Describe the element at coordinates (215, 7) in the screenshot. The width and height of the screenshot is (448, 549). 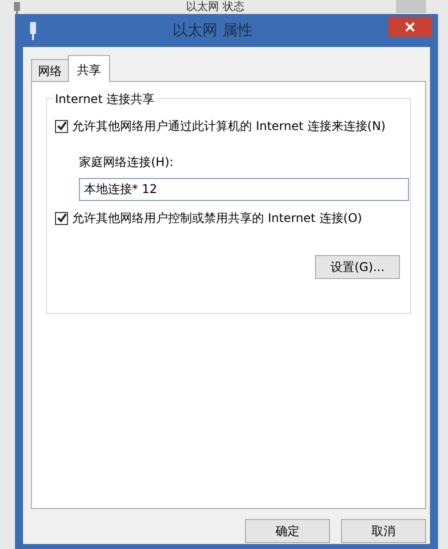
I see `window-title: 以太网 状态` at that location.